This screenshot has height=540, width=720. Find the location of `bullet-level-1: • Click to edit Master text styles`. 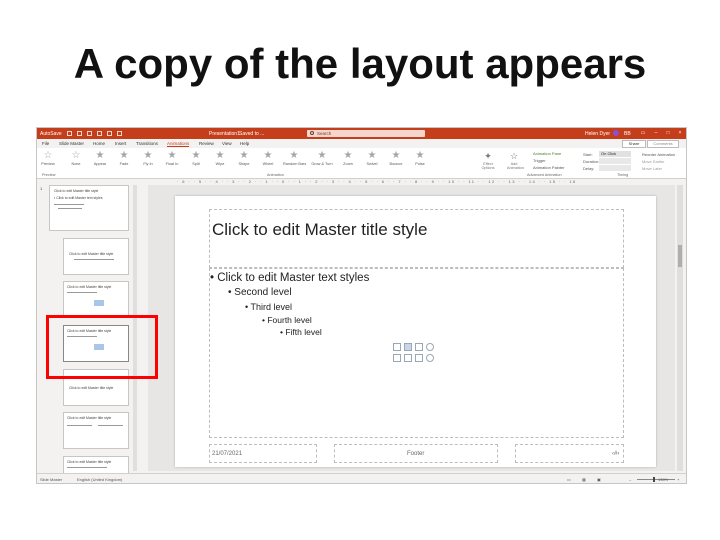

bullet-level-1: • Click to edit Master text styles is located at coordinates (289, 278).